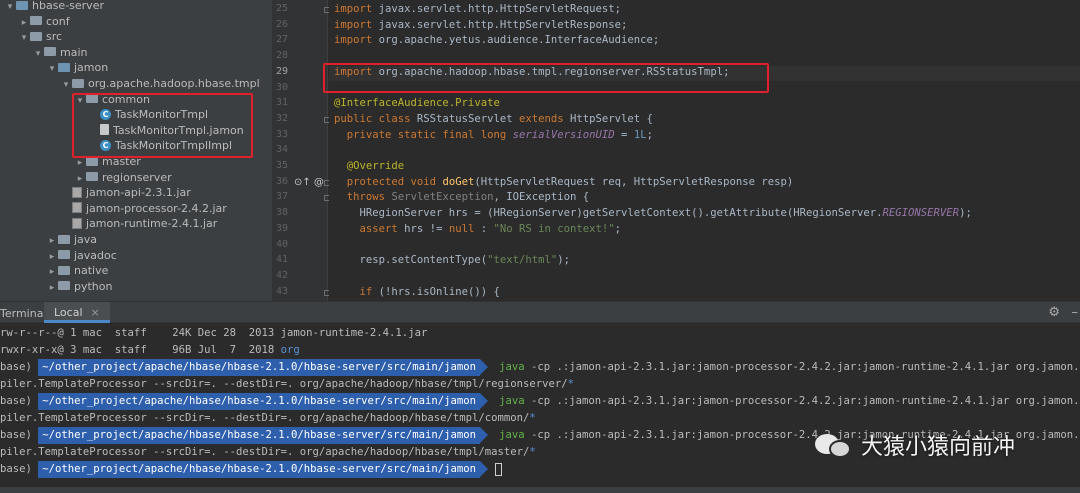 This screenshot has height=493, width=1080. I want to click on line-number: 39, so click(281, 228).